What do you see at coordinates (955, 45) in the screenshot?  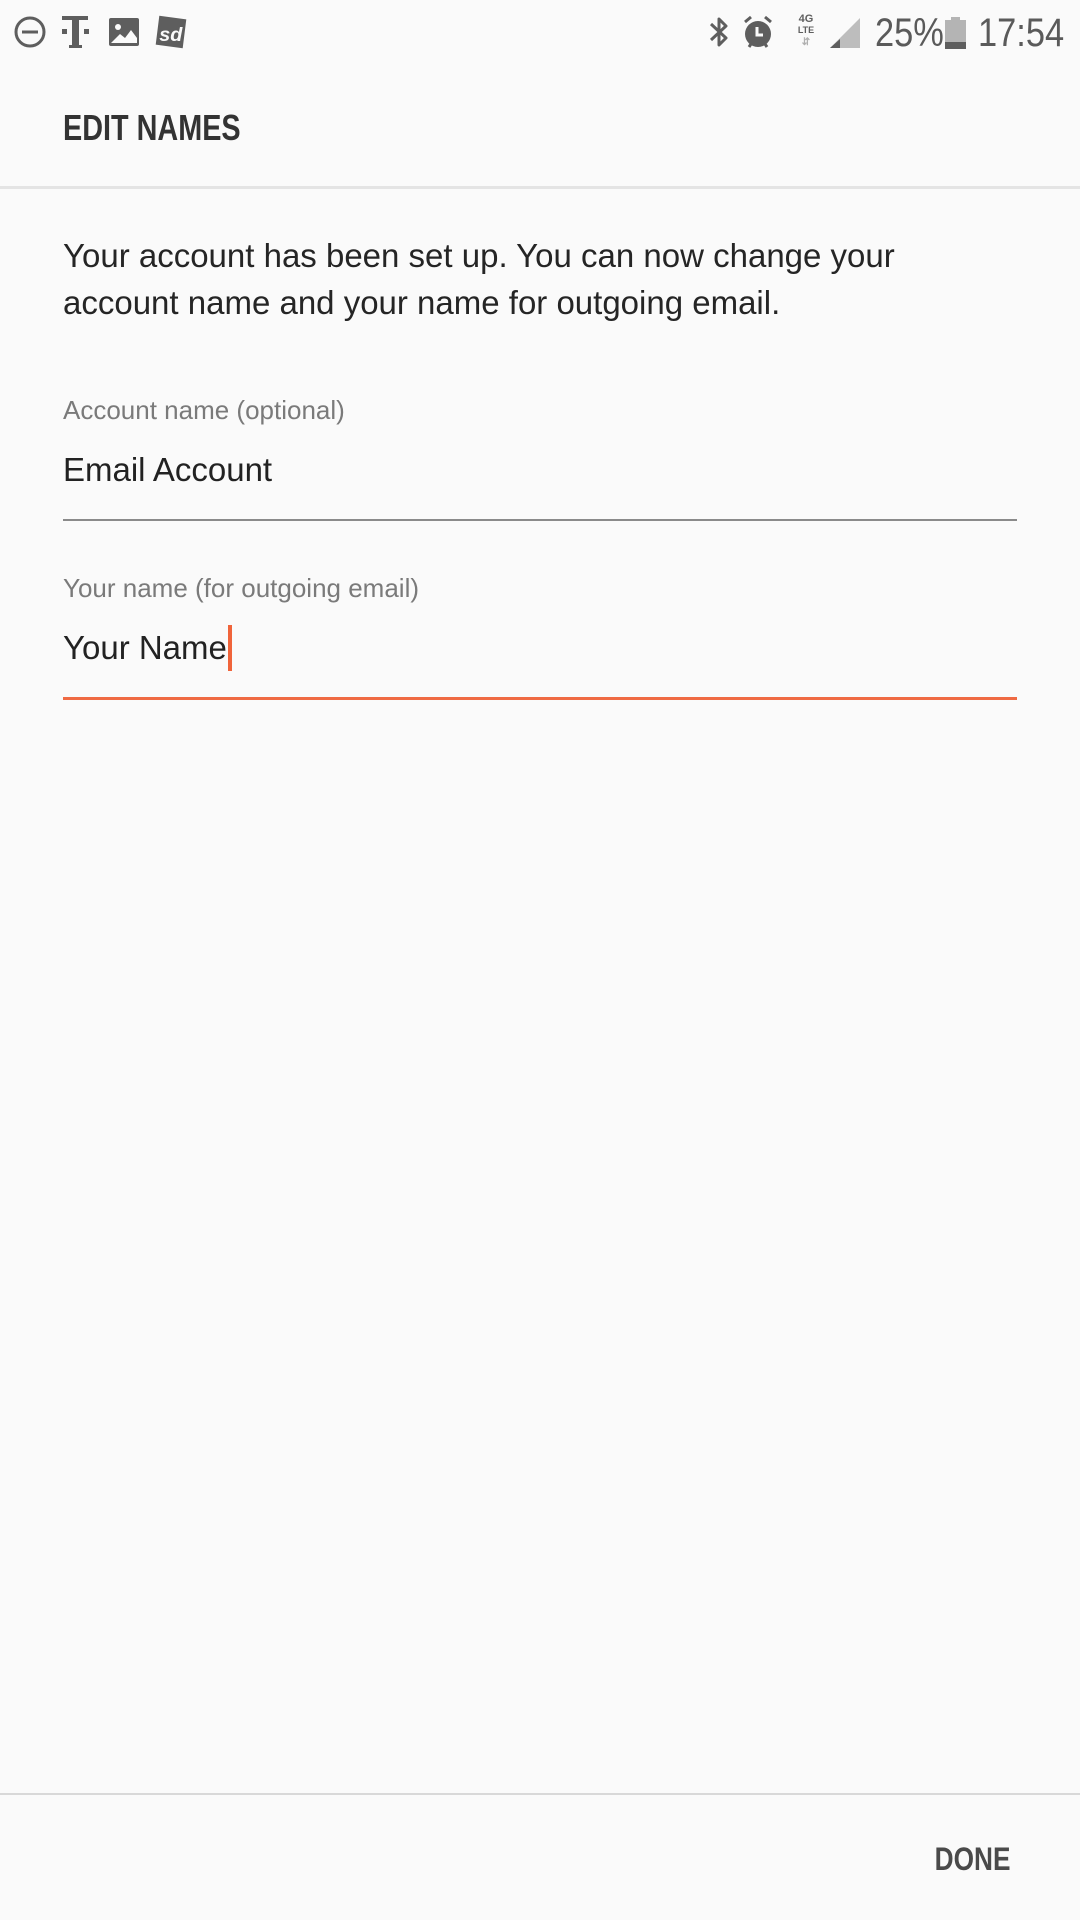 I see `battery-fill` at bounding box center [955, 45].